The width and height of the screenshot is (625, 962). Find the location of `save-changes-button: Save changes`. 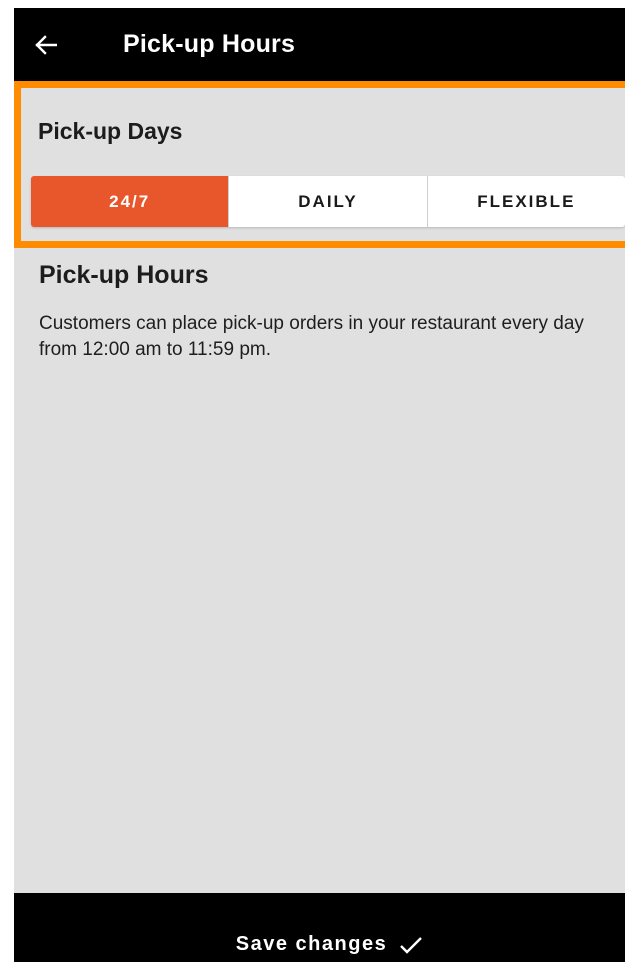

save-changes-button: Save changes is located at coordinates (319, 927).